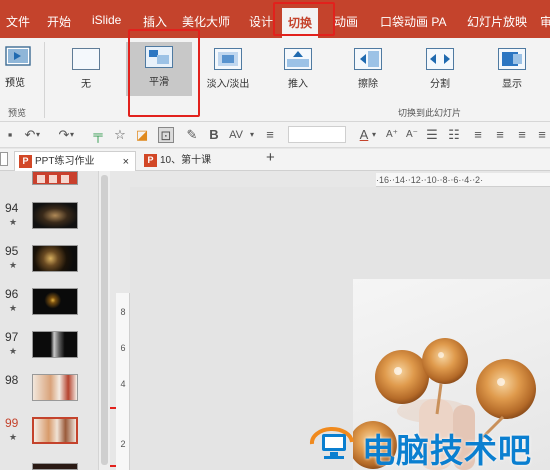 The height and width of the screenshot is (470, 550). Describe the element at coordinates (18, 21) in the screenshot. I see `menu-file: 文件` at that location.